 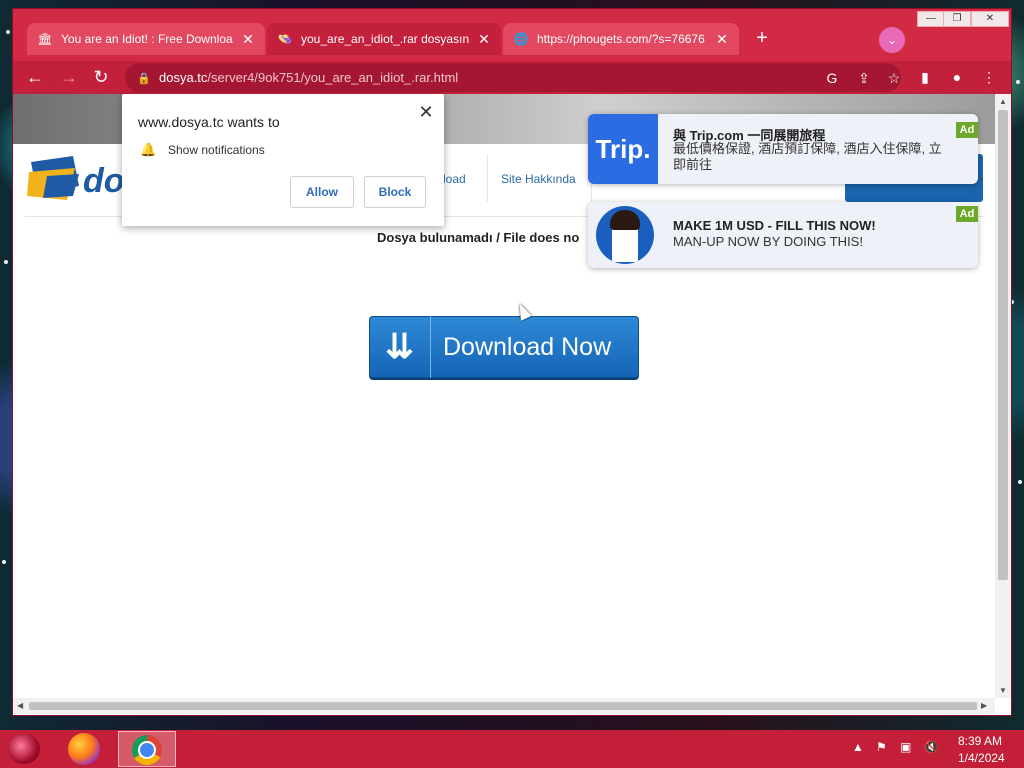 What do you see at coordinates (216, 150) in the screenshot?
I see `permission-label: Show notifications` at bounding box center [216, 150].